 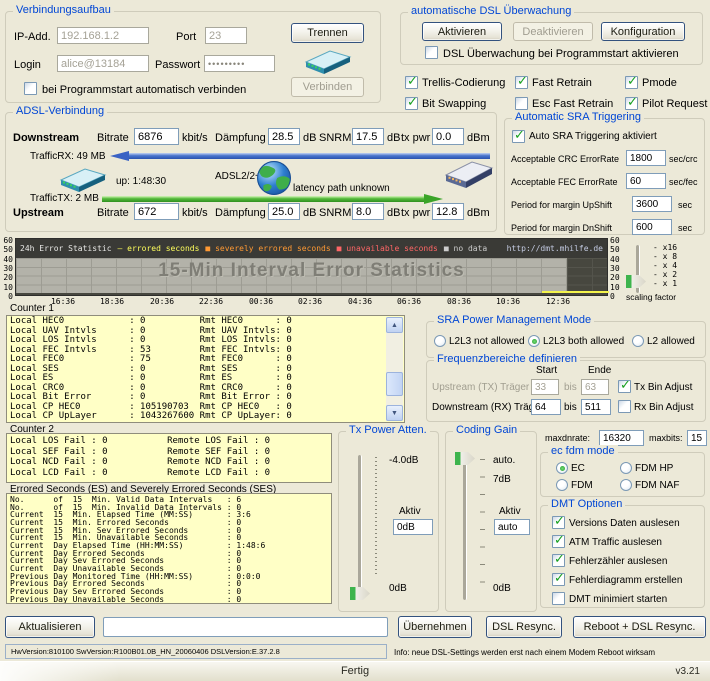 What do you see at coordinates (643, 31) in the screenshot?
I see `configuration-button: Konfiguration` at bounding box center [643, 31].